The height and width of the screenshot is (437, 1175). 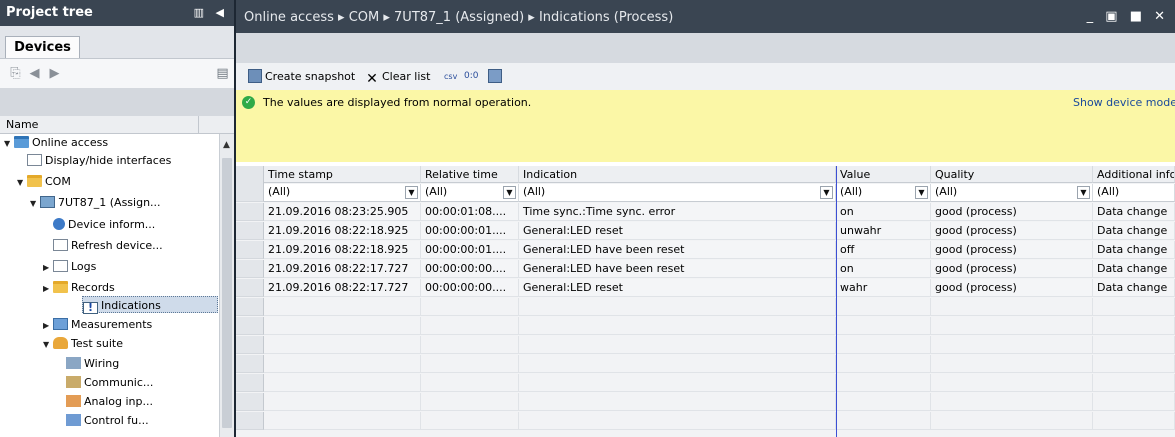 What do you see at coordinates (301, 76) in the screenshot?
I see `create-snapshot-button: Create snapshot` at bounding box center [301, 76].